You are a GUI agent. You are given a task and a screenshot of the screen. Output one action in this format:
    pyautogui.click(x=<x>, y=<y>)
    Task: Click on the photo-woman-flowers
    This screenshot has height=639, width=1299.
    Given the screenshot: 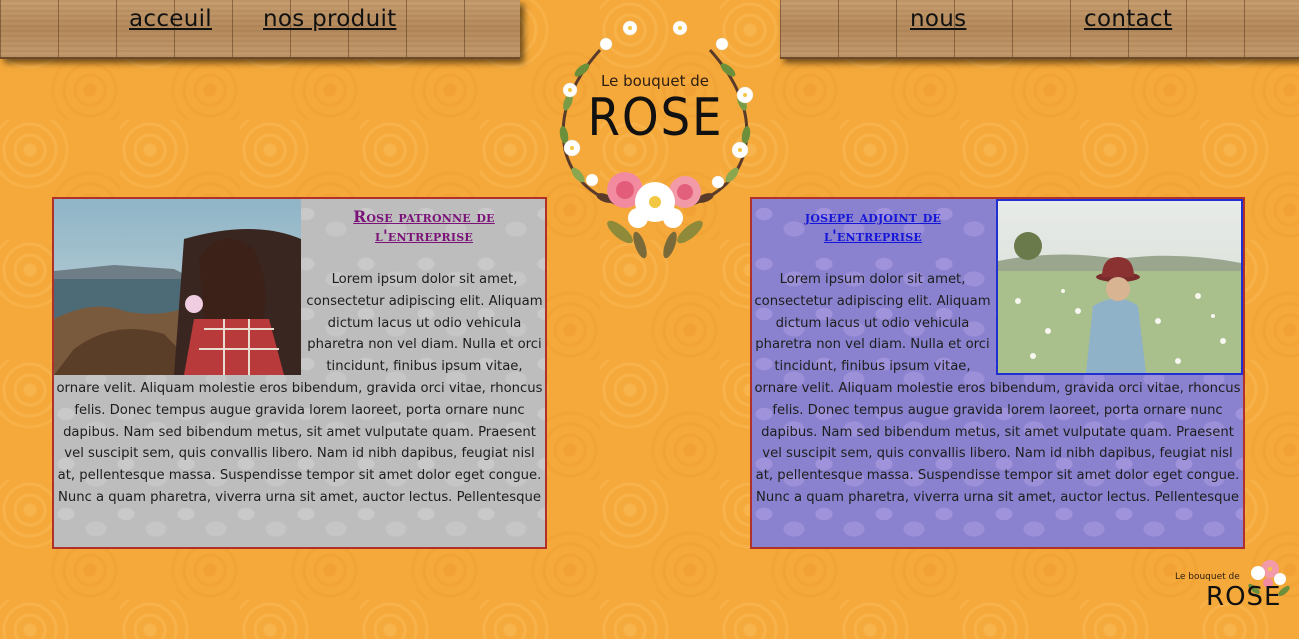 What is the action you would take?
    pyautogui.click(x=177, y=287)
    